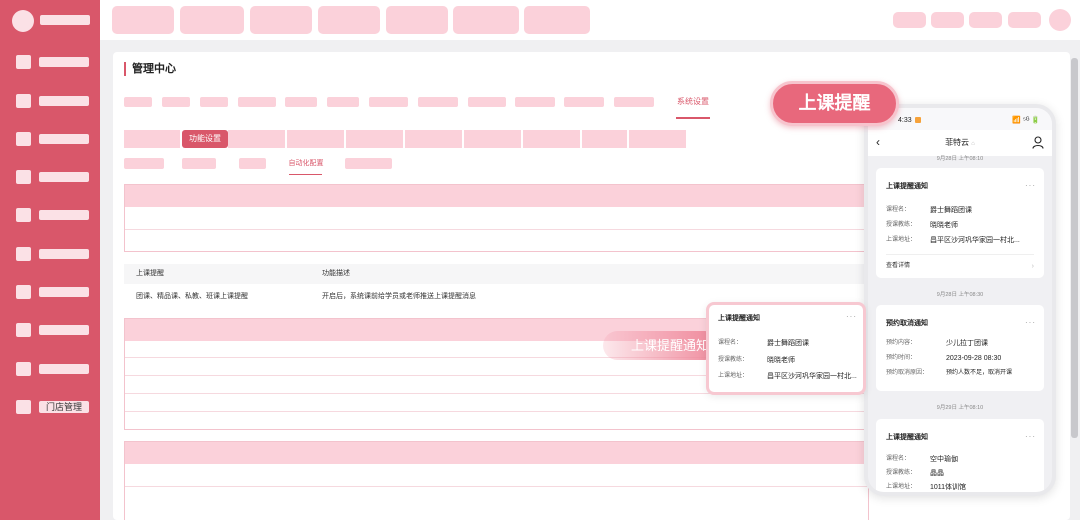 The image size is (1080, 520). What do you see at coordinates (65, 20) in the screenshot?
I see `app-name-placeholder` at bounding box center [65, 20].